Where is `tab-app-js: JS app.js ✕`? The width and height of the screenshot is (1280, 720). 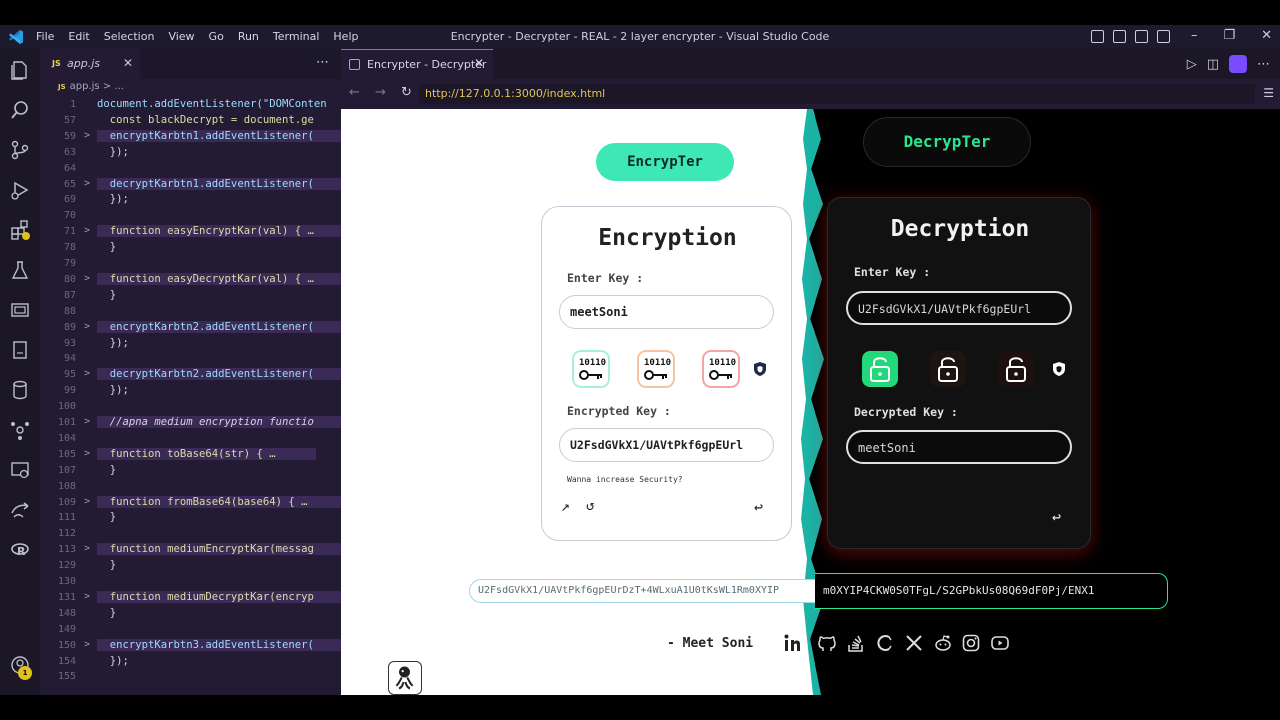
tab-app-js: JS app.js ✕ is located at coordinates (90, 64).